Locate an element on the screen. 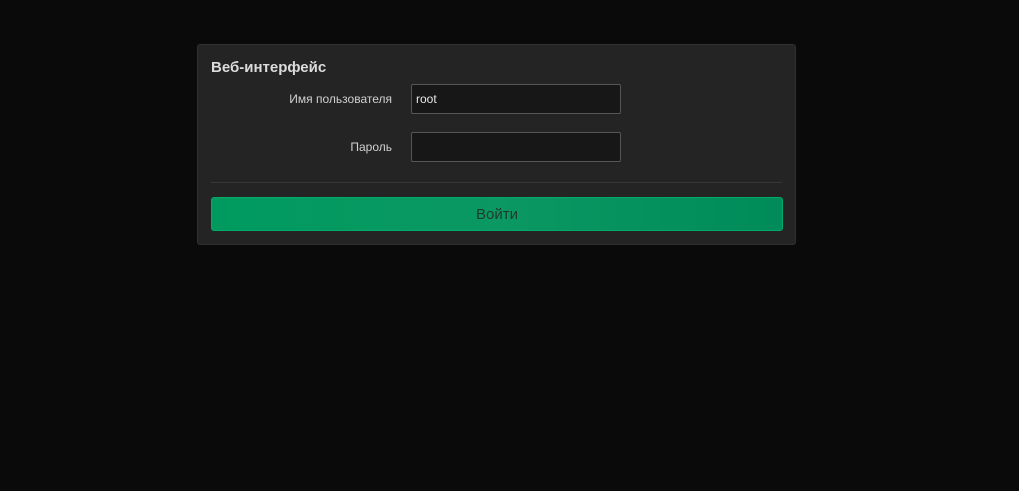 The width and height of the screenshot is (1019, 491). password-label: Пароль is located at coordinates (371, 147).